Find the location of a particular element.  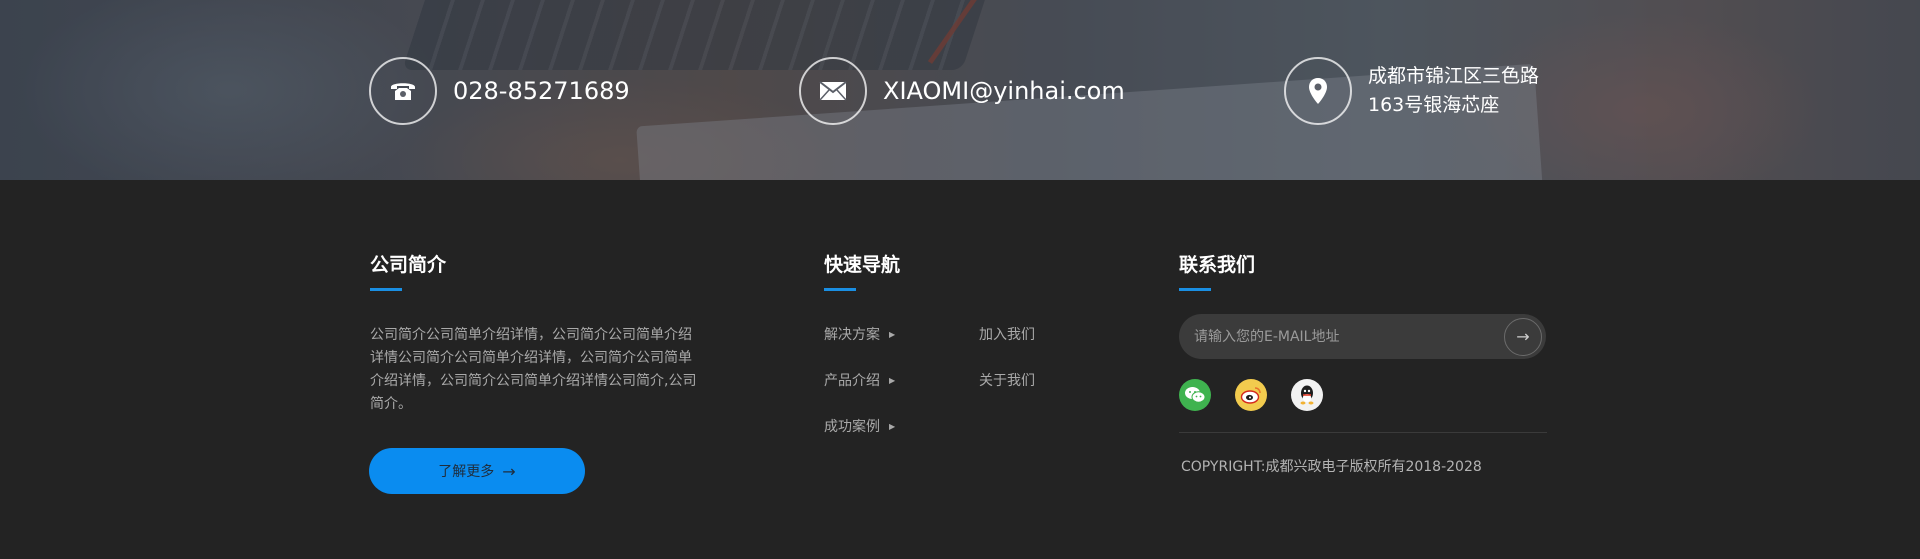

nav-item-label: 解决方案 is located at coordinates (852, 335).